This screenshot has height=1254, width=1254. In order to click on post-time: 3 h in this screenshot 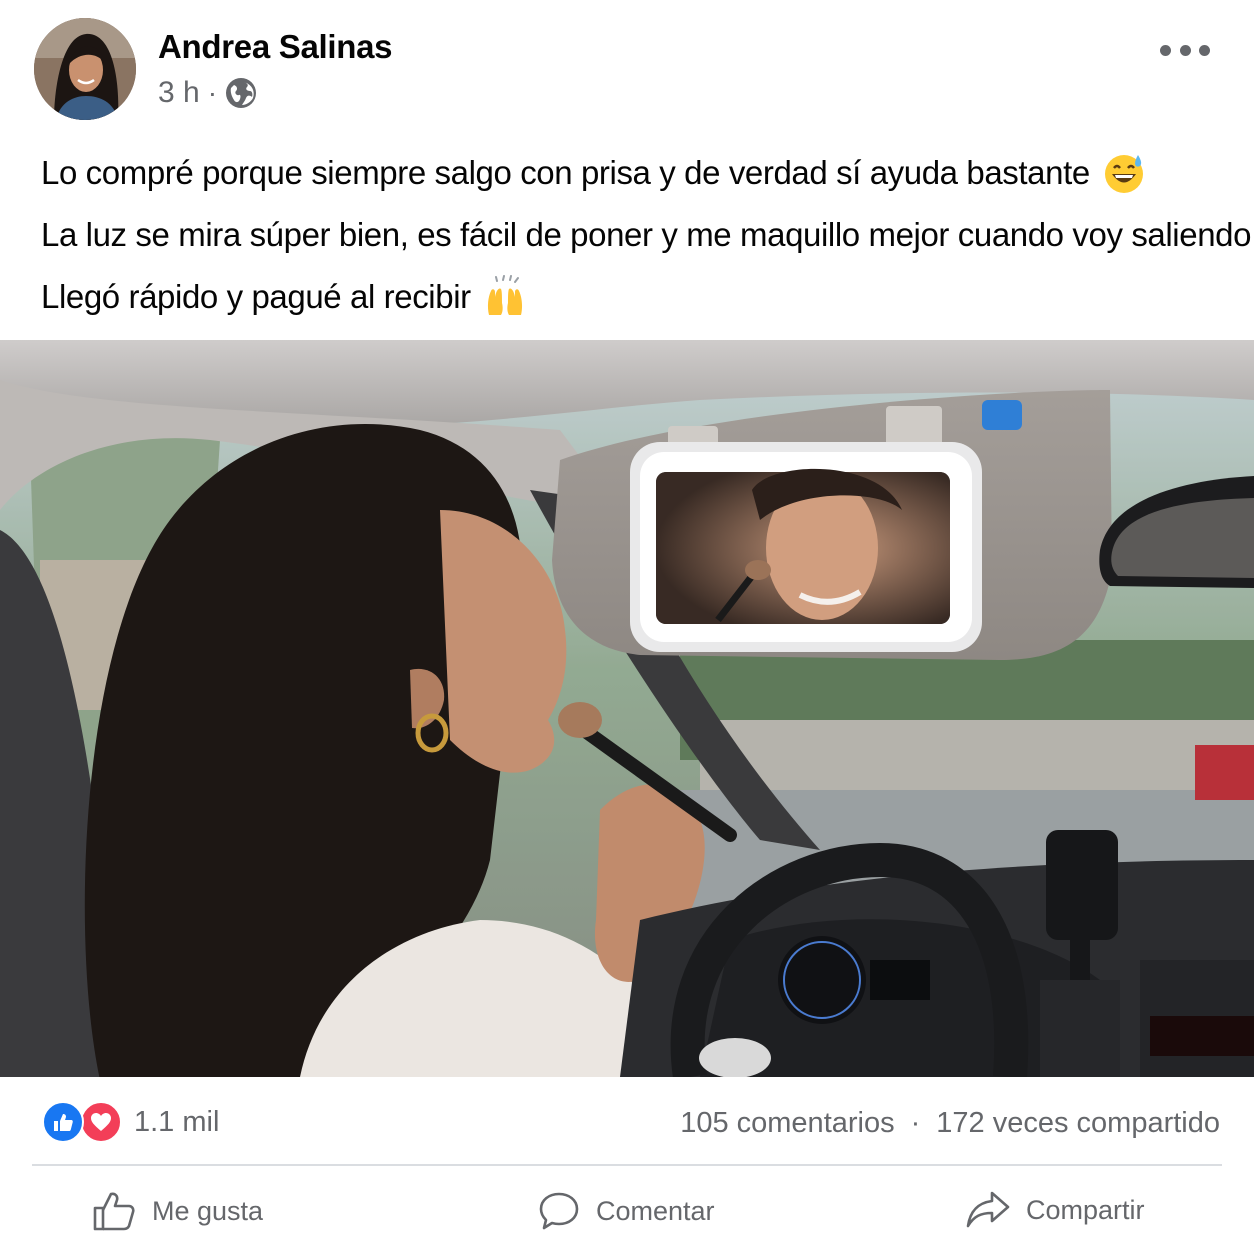, I will do `click(179, 93)`.